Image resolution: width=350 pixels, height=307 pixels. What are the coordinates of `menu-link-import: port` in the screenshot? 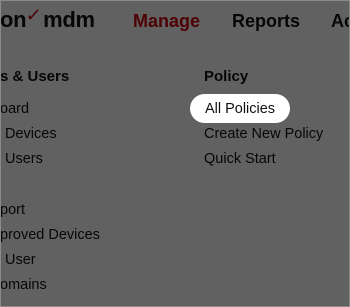 It's located at (12, 210).